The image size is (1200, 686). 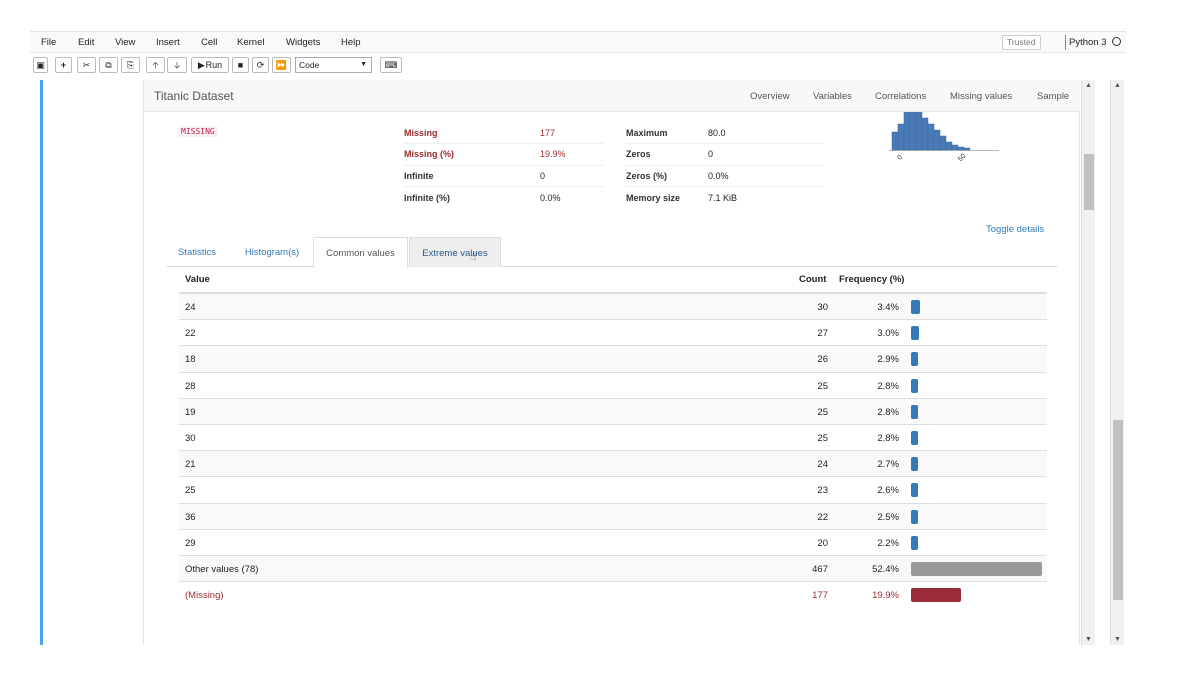 I want to click on keyboard-icon: ⌨, so click(x=391, y=65).